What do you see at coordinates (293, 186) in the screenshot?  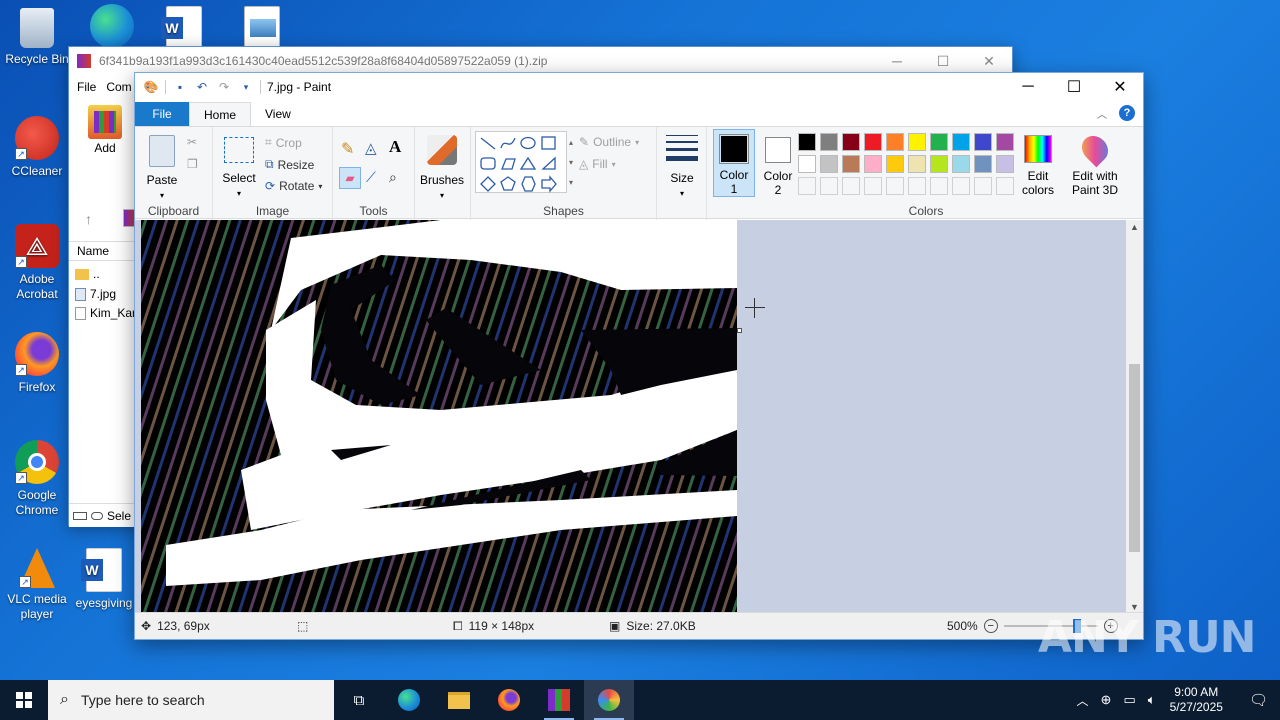 I see `rotate-button: ⟳ Rotate ▾` at bounding box center [293, 186].